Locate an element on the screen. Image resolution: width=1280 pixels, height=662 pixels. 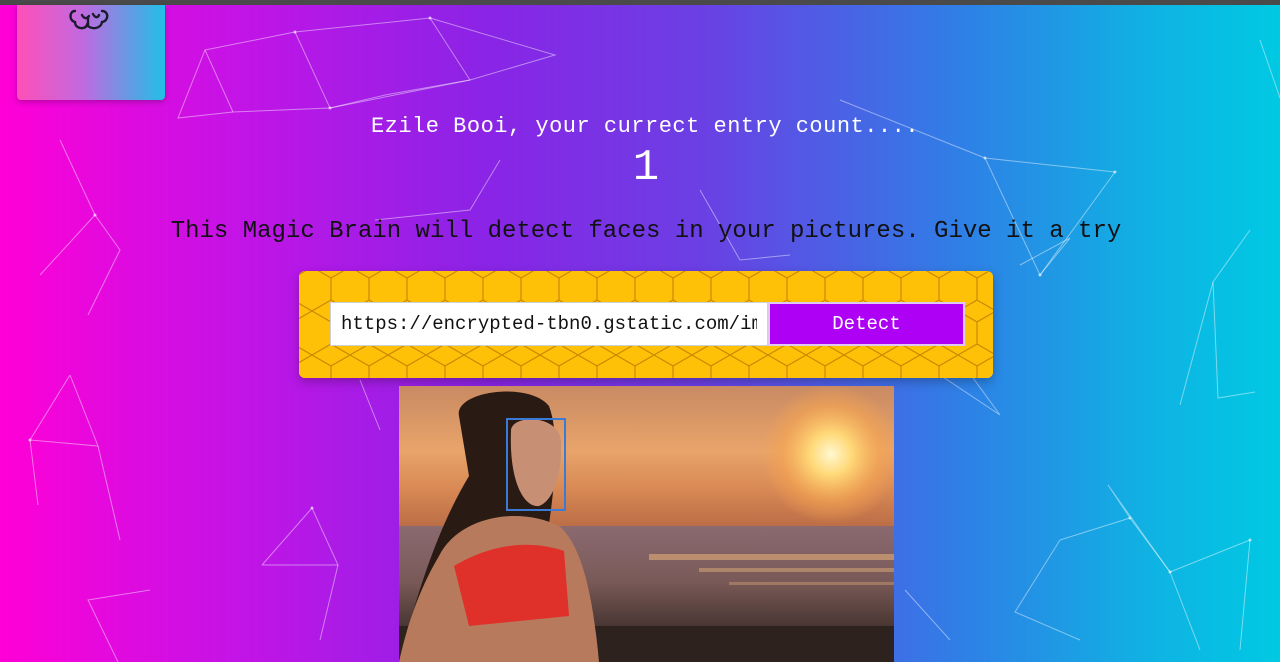
image-link-form: Detect is located at coordinates (646, 324).